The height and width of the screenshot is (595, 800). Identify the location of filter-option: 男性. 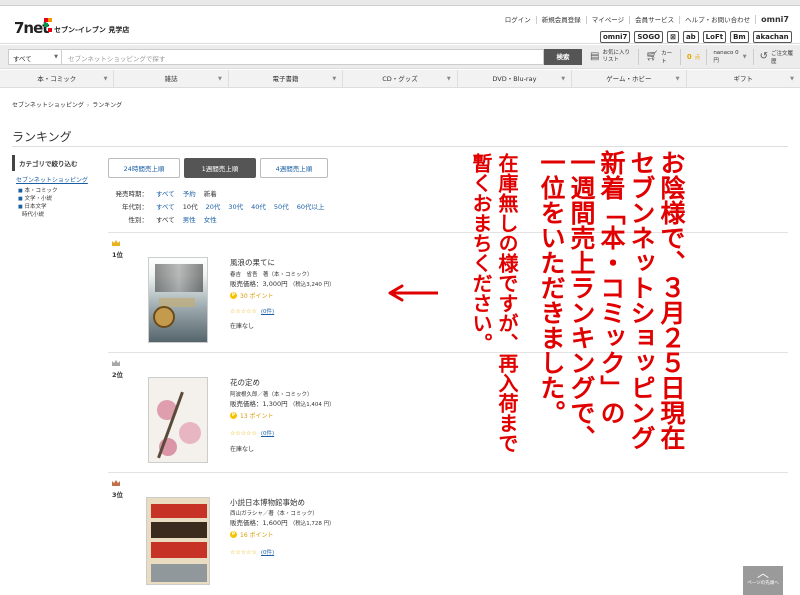
(189, 219).